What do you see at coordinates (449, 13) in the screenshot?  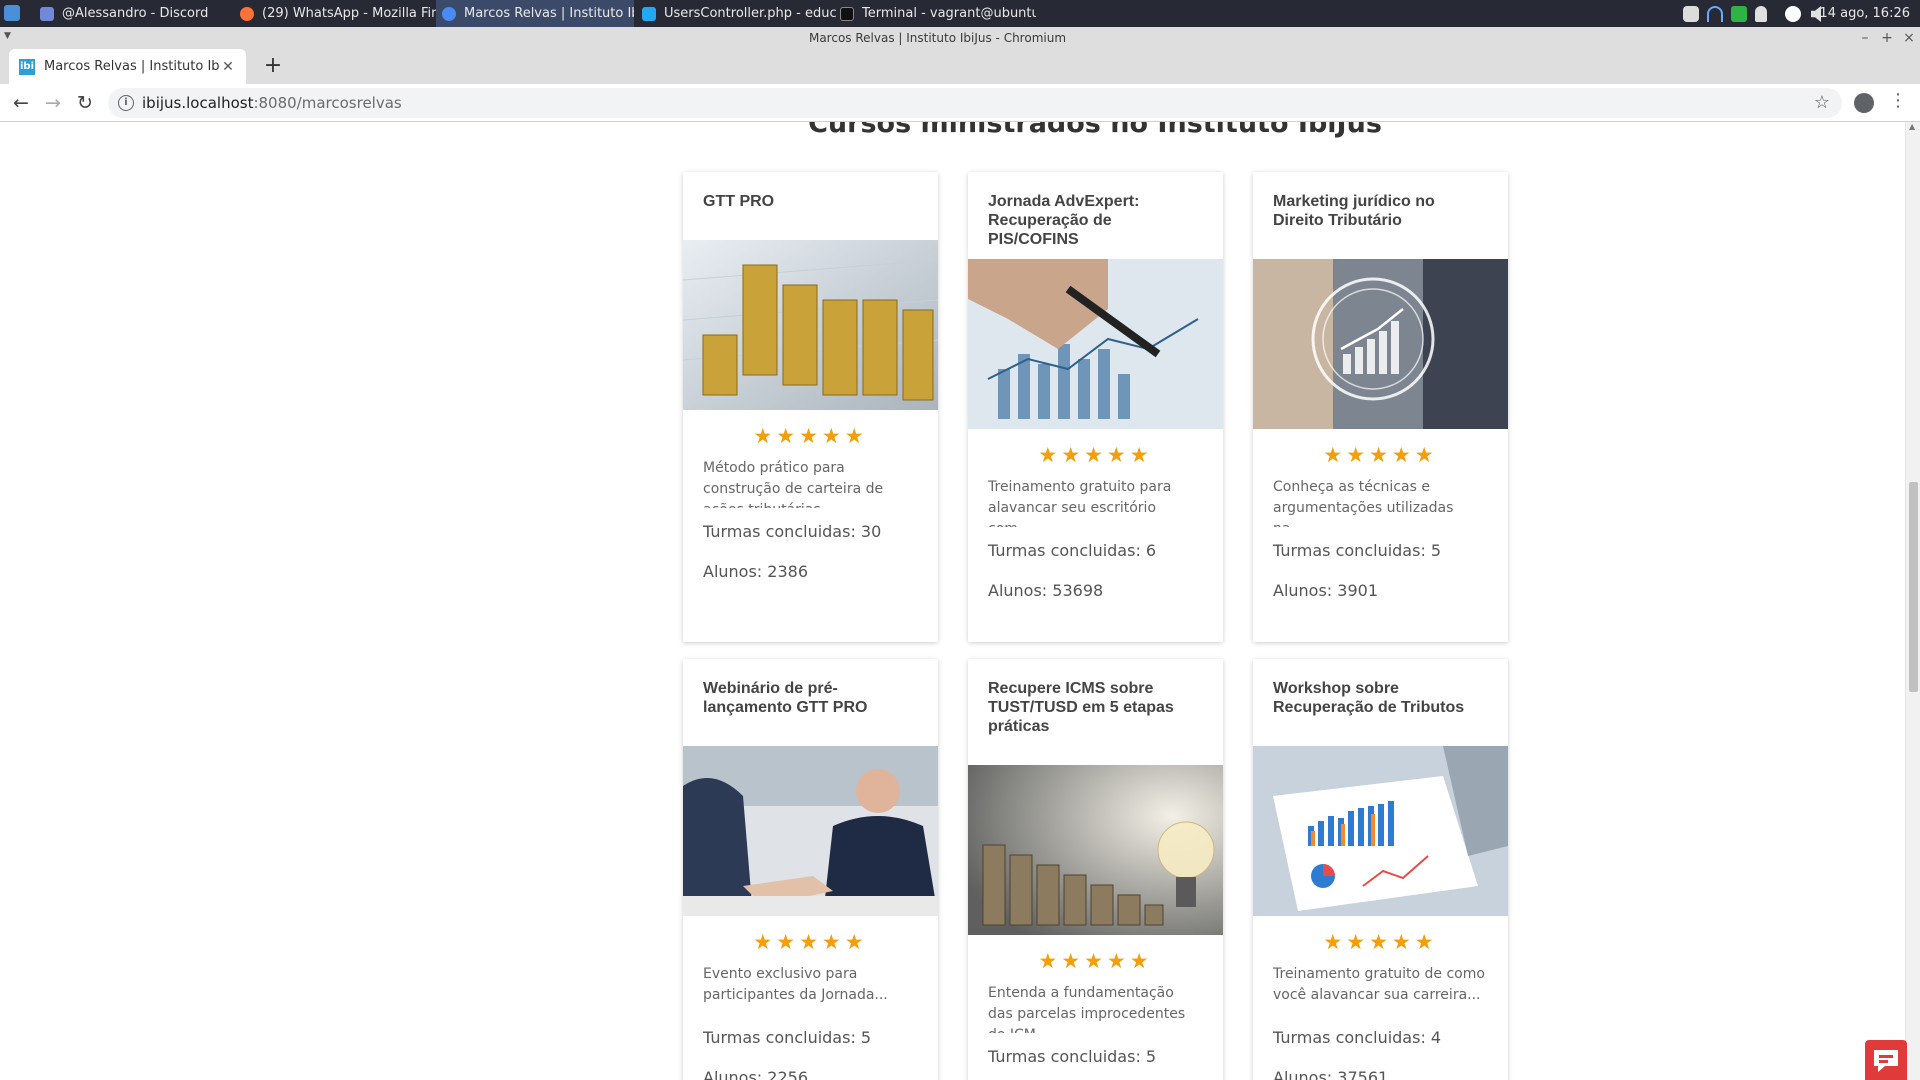 I see `chromium-icon` at bounding box center [449, 13].